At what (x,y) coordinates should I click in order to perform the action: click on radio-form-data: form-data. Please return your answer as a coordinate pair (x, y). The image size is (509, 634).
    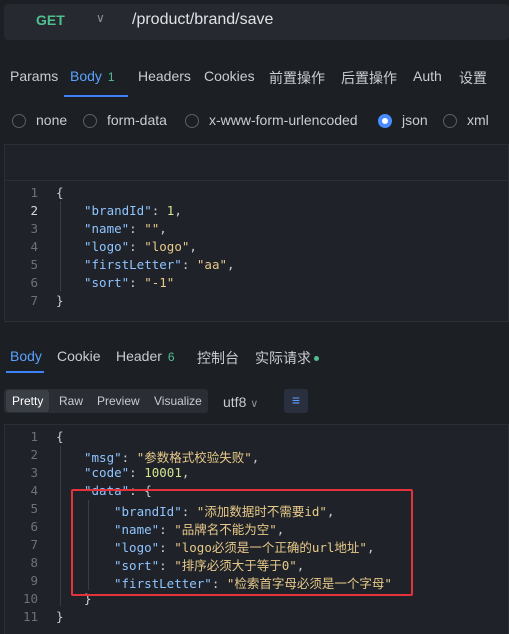
    Looking at the image, I should click on (125, 120).